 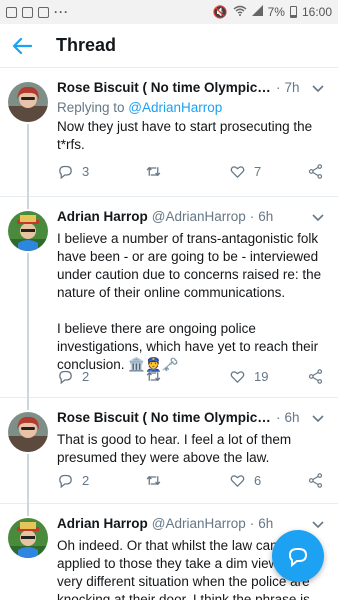 What do you see at coordinates (86, 171) in the screenshot?
I see `reply-count: 3` at bounding box center [86, 171].